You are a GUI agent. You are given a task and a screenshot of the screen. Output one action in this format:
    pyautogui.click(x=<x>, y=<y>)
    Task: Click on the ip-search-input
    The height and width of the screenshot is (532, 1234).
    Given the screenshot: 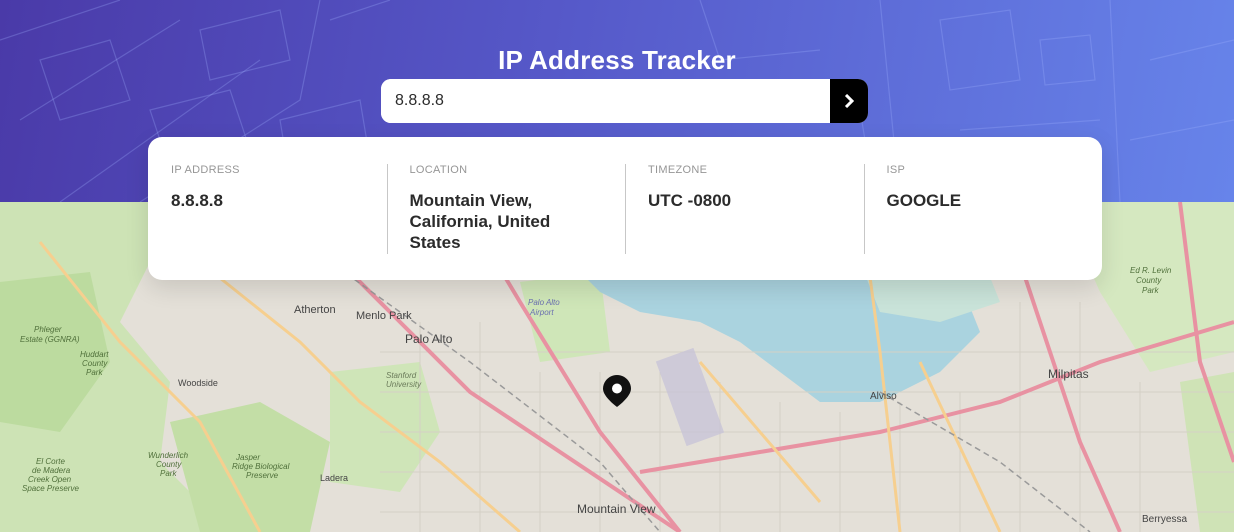 What is the action you would take?
    pyautogui.click(x=605, y=101)
    